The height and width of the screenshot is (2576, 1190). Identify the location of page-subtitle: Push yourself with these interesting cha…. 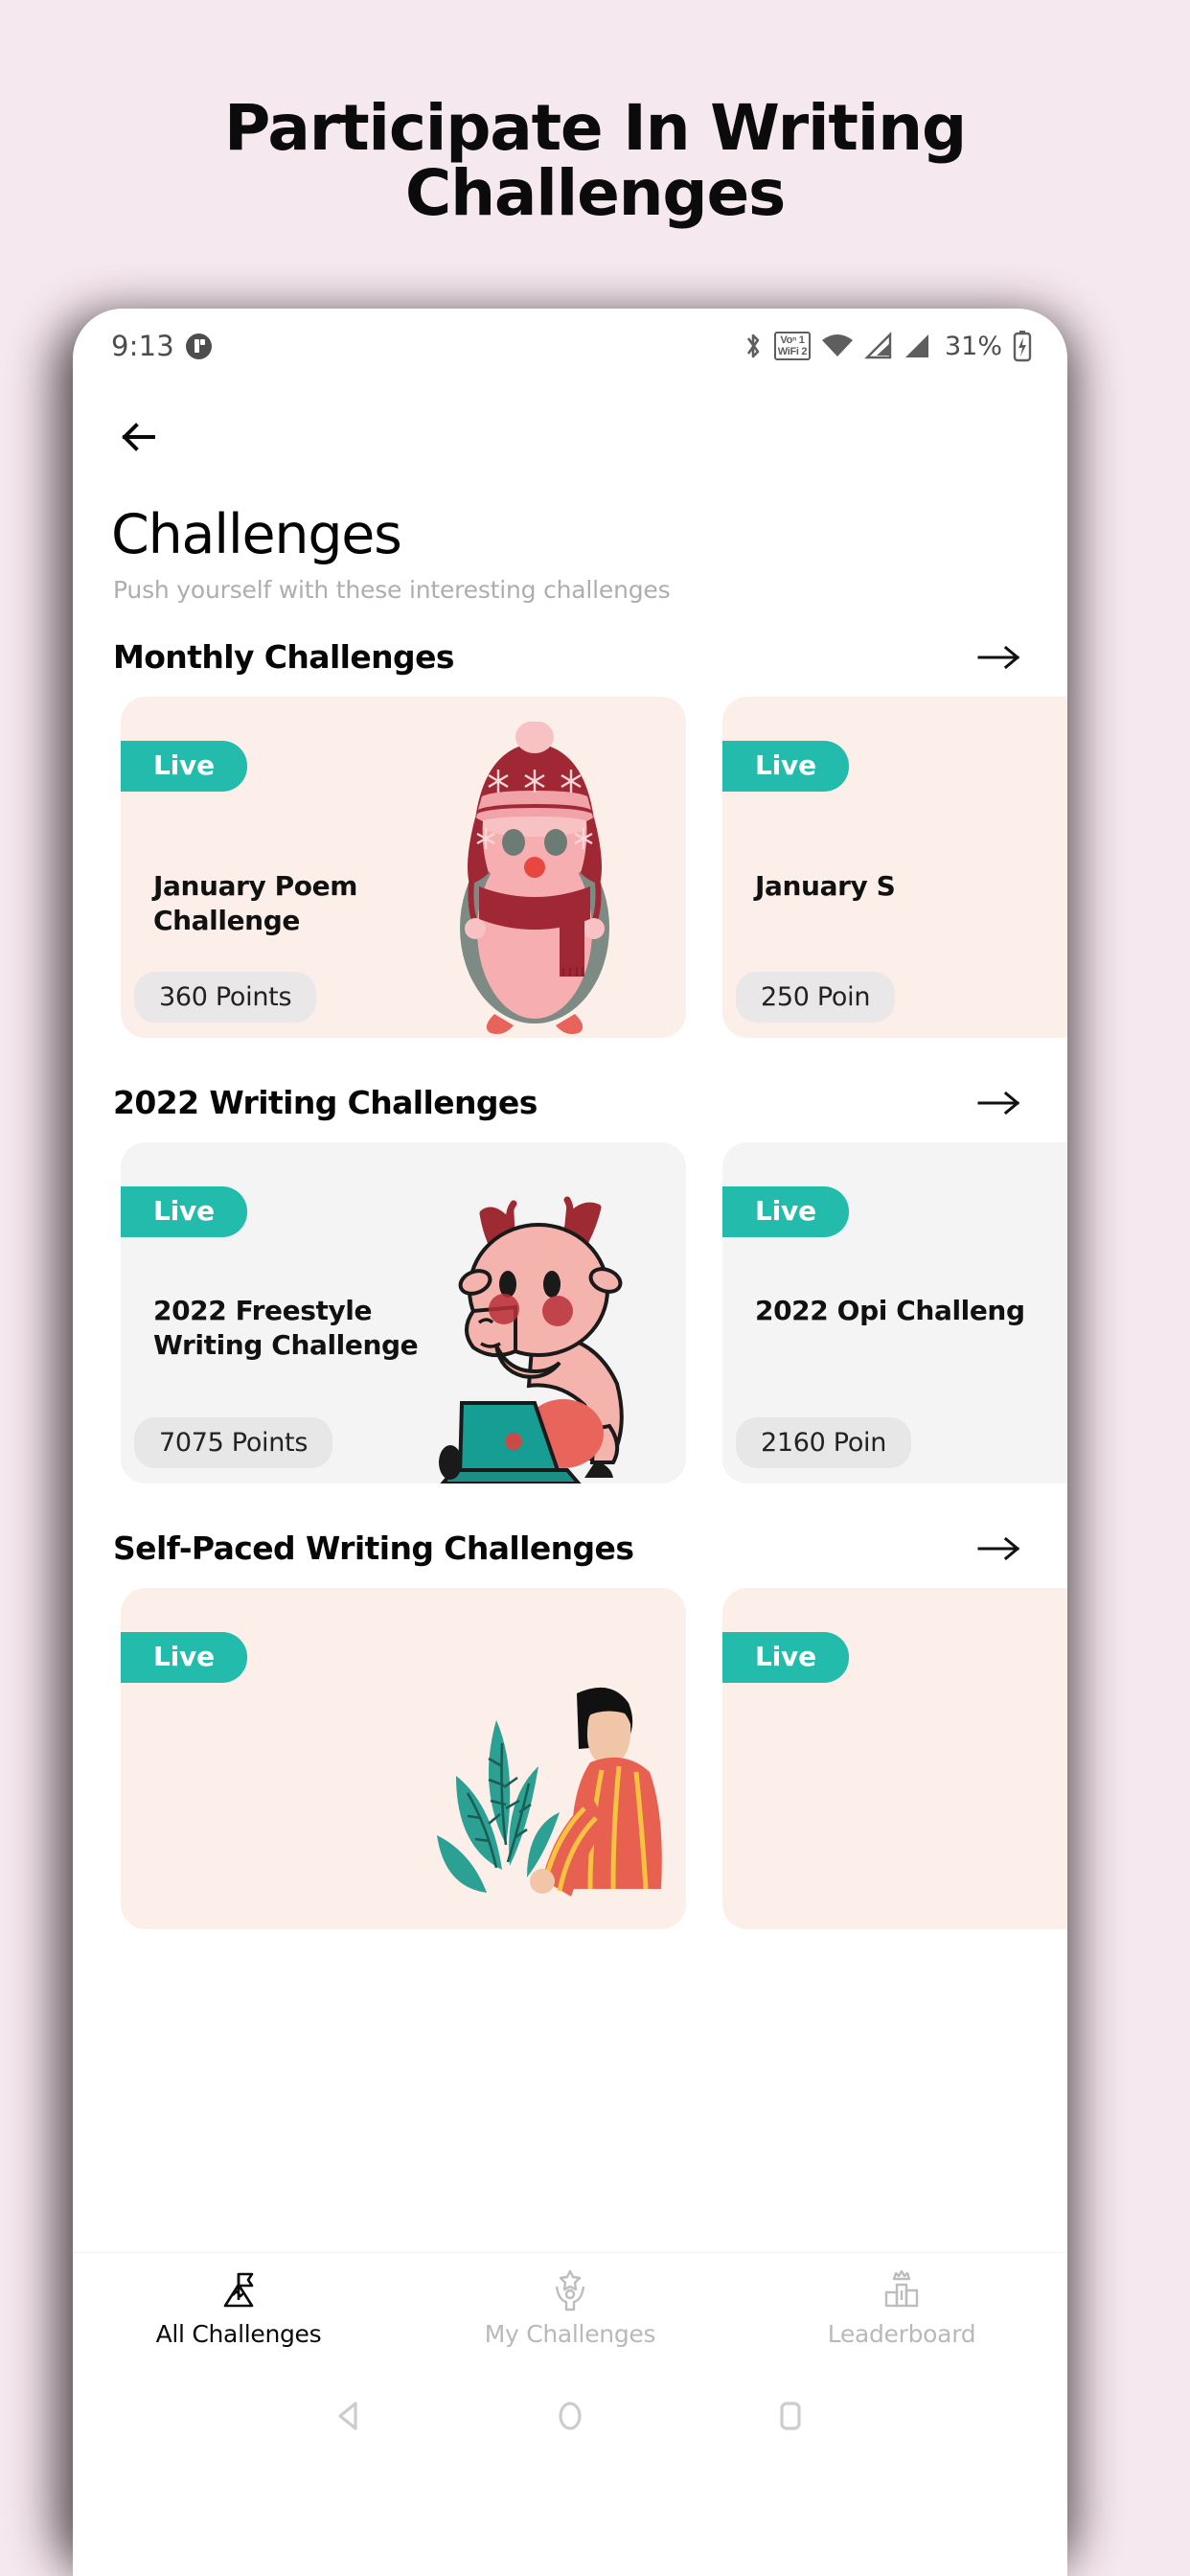
(392, 590).